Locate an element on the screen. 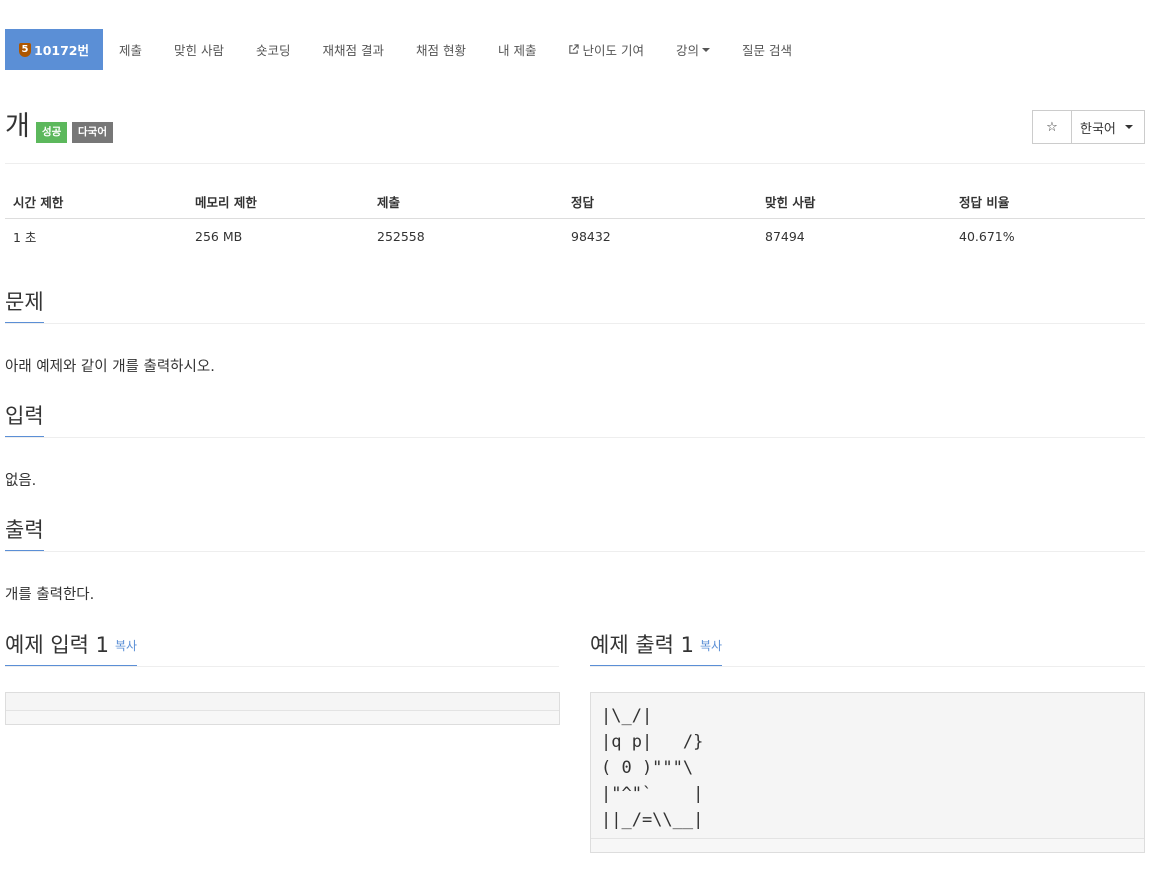  header-accept-ratio: 정답 비율 is located at coordinates (984, 202).